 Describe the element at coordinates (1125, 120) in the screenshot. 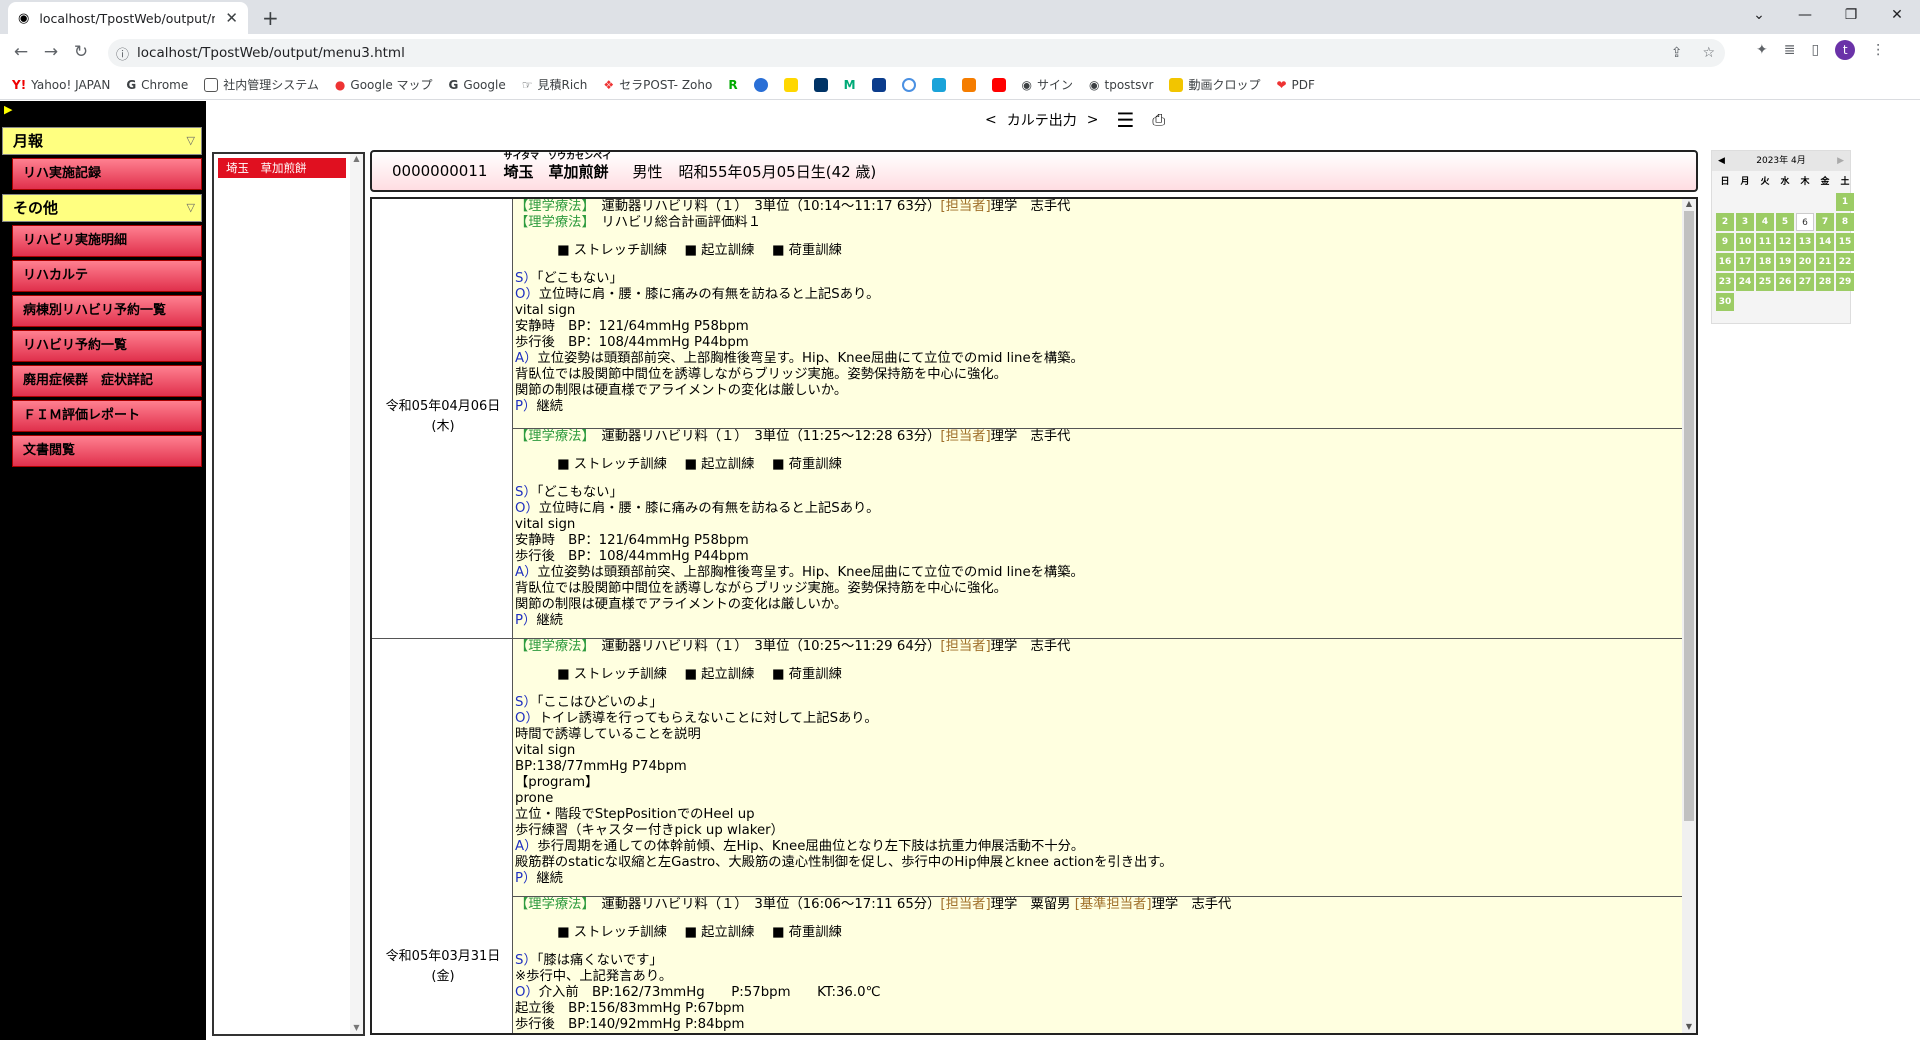

I see `hamburger-menu-icon: ☰` at that location.